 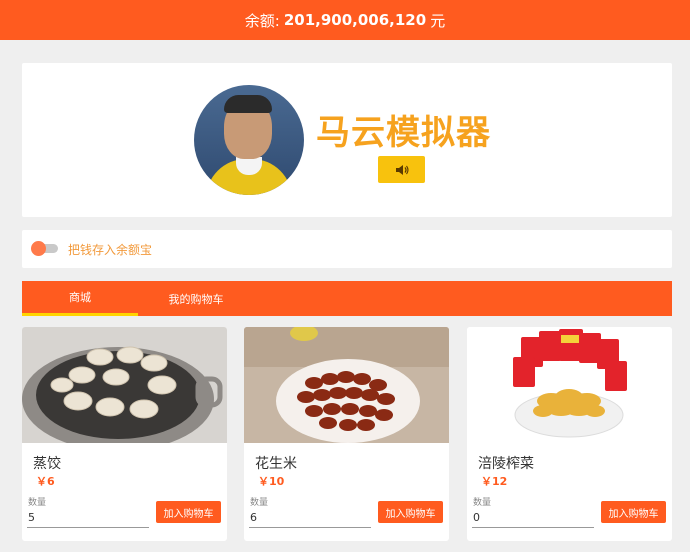 What do you see at coordinates (262, 20) in the screenshot?
I see `balance-label: 余额:` at bounding box center [262, 20].